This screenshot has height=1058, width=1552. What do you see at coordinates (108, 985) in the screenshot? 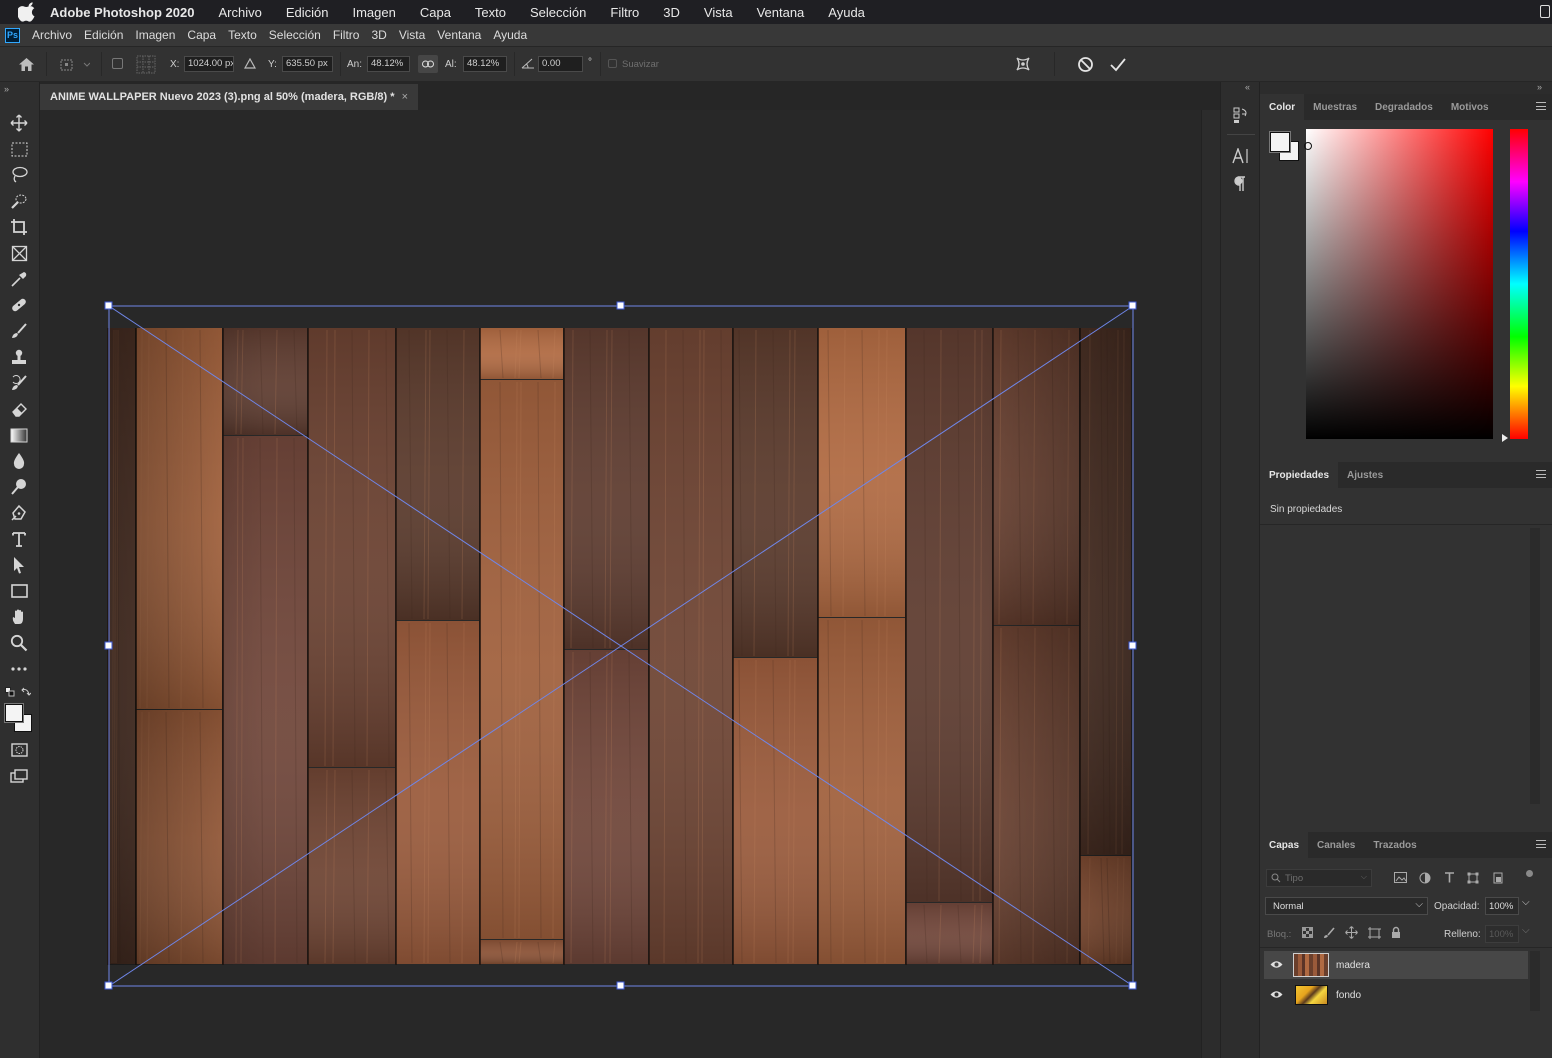
I see `handle-bottom-left` at bounding box center [108, 985].